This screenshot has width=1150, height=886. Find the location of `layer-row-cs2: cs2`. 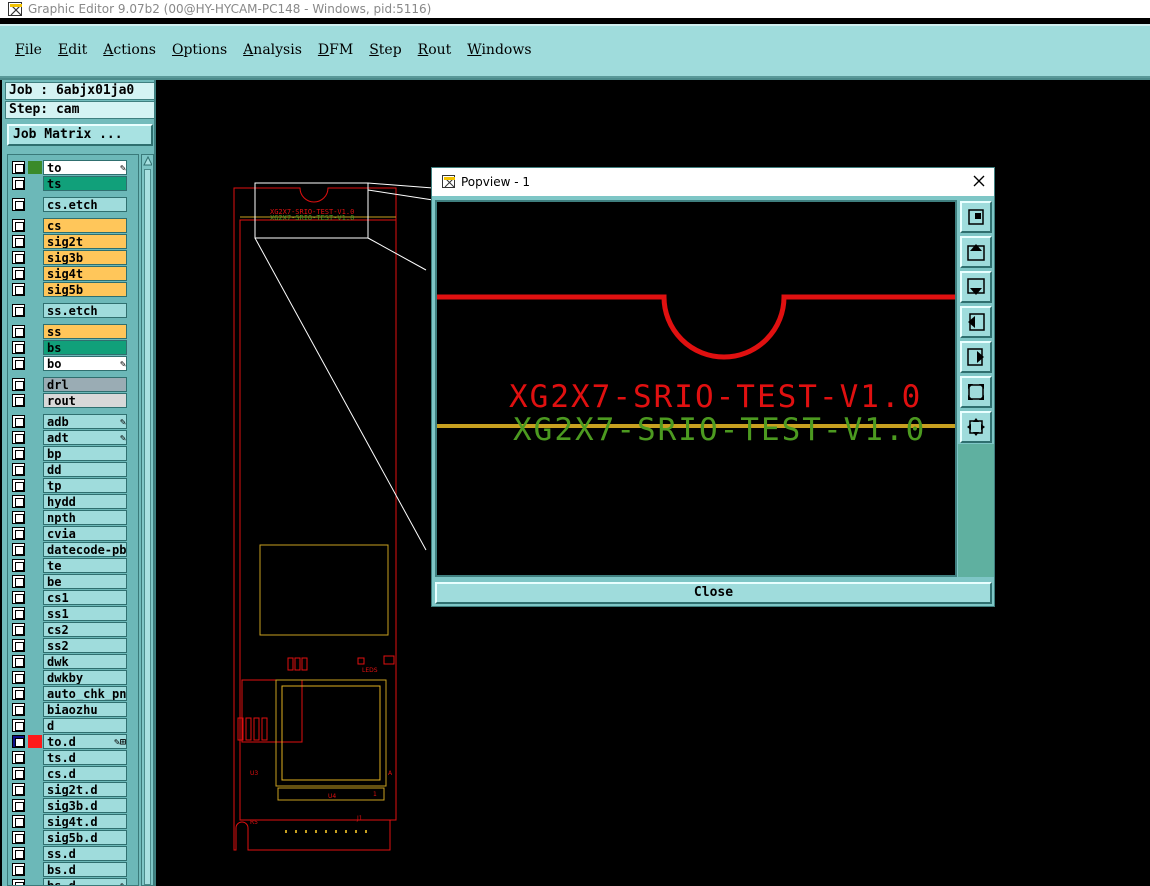

layer-row-cs2: cs2 is located at coordinates (73, 629).